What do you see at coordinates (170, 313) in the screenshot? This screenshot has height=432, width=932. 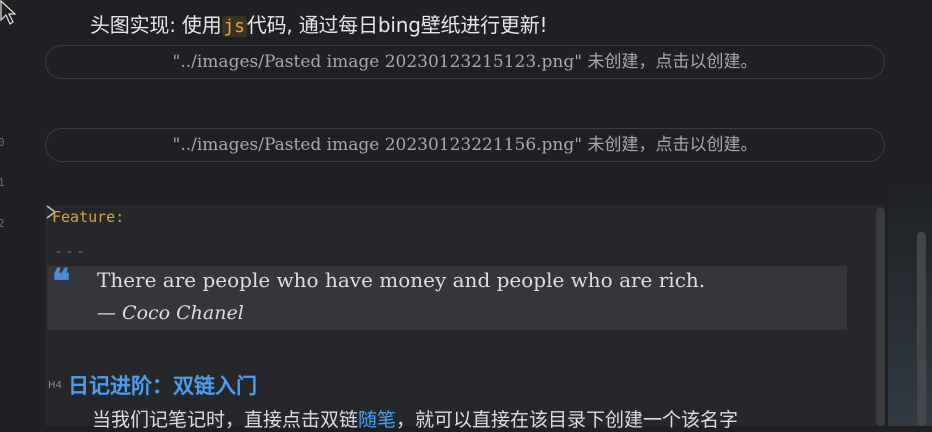 I see `quote-author: — Coco Chanel` at bounding box center [170, 313].